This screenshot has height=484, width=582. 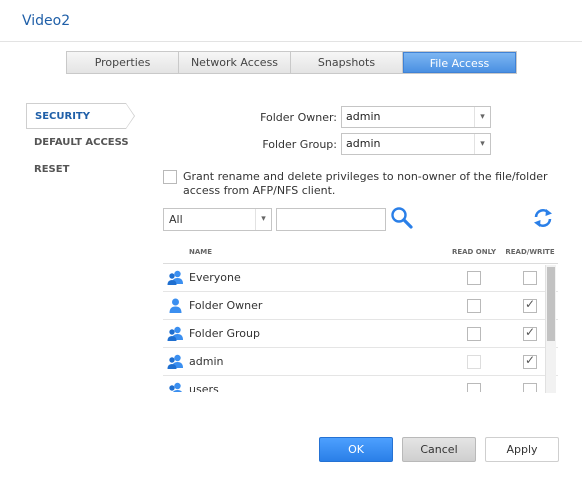 I want to click on apply-button: Apply, so click(x=522, y=449).